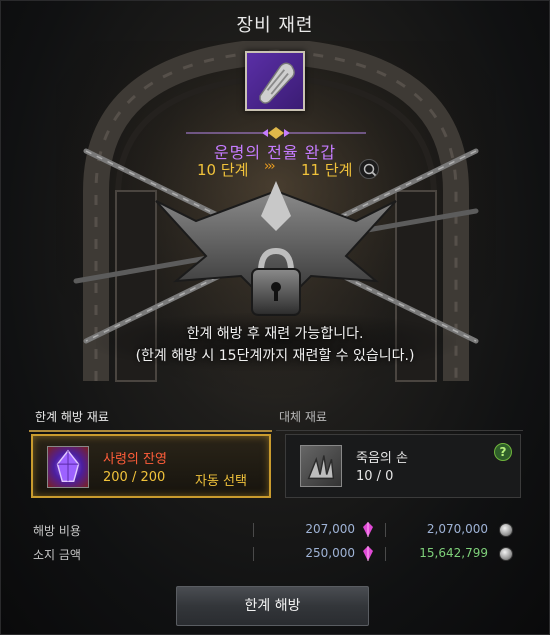 The height and width of the screenshot is (635, 550). Describe the element at coordinates (303, 416) in the screenshot. I see `tab-alternate-materials: 대체 재료` at that location.